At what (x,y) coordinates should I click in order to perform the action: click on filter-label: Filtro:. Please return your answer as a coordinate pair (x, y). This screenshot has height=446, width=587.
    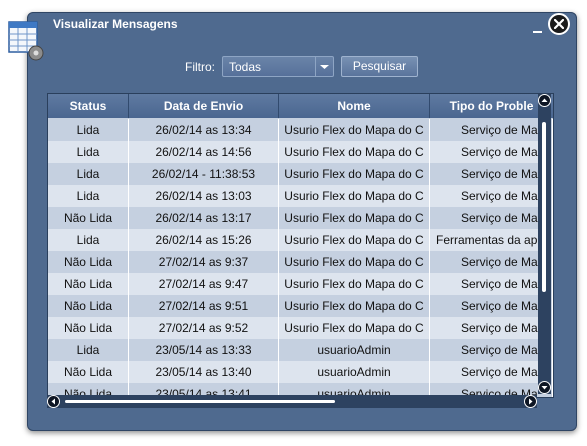
    Looking at the image, I should click on (200, 67).